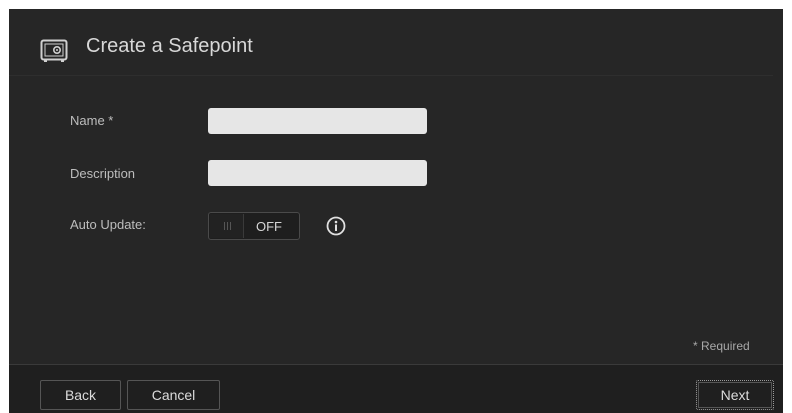 The height and width of the screenshot is (413, 792). What do you see at coordinates (227, 226) in the screenshot?
I see `toggle-handle` at bounding box center [227, 226].